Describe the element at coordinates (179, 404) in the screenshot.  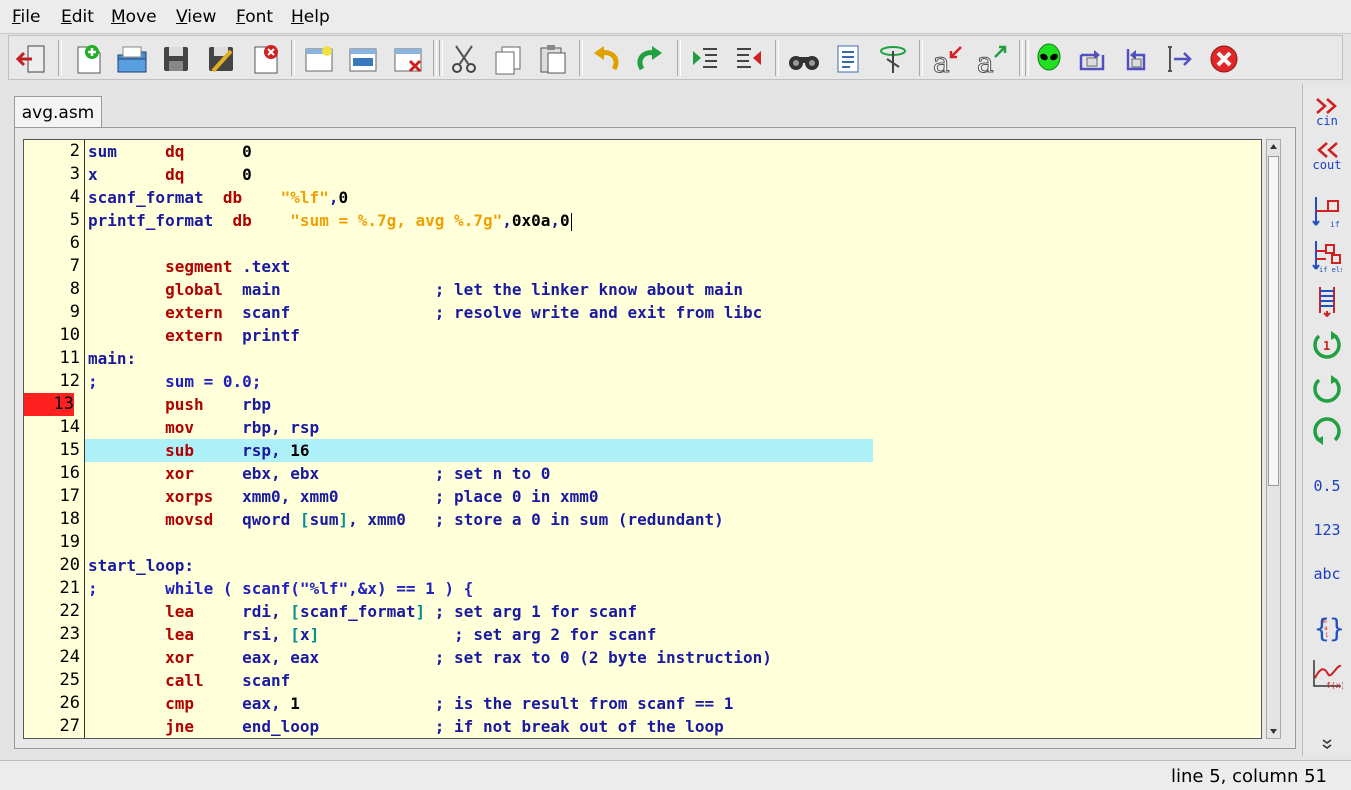
I see `code-line: push rbp` at that location.